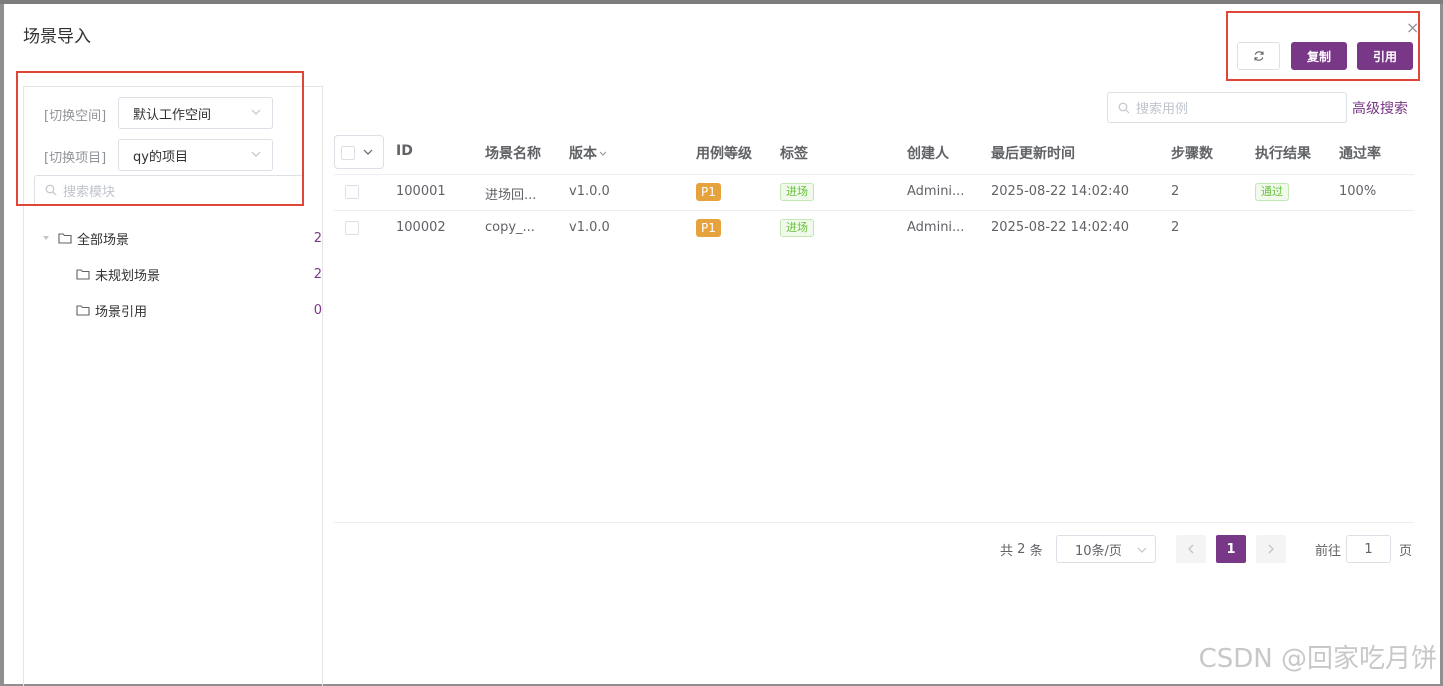 The height and width of the screenshot is (686, 1443). I want to click on copy-button: 复制, so click(1319, 56).